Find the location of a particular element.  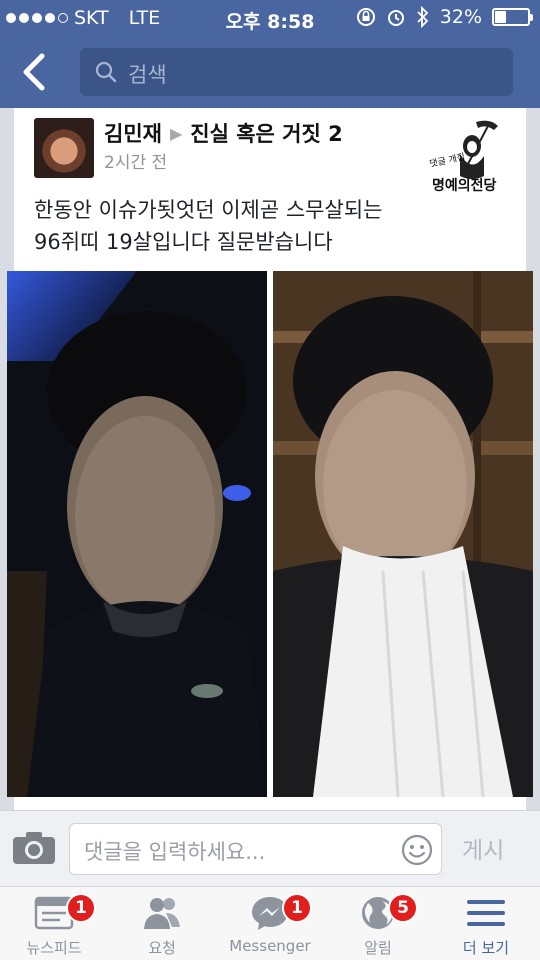

author-avatar is located at coordinates (64, 148).